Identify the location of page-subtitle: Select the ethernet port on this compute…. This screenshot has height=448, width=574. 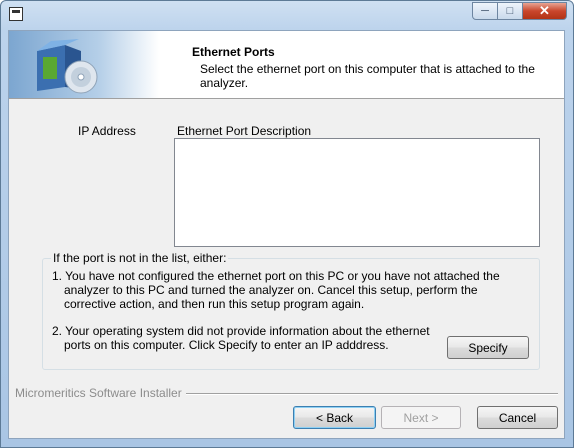
(367, 76).